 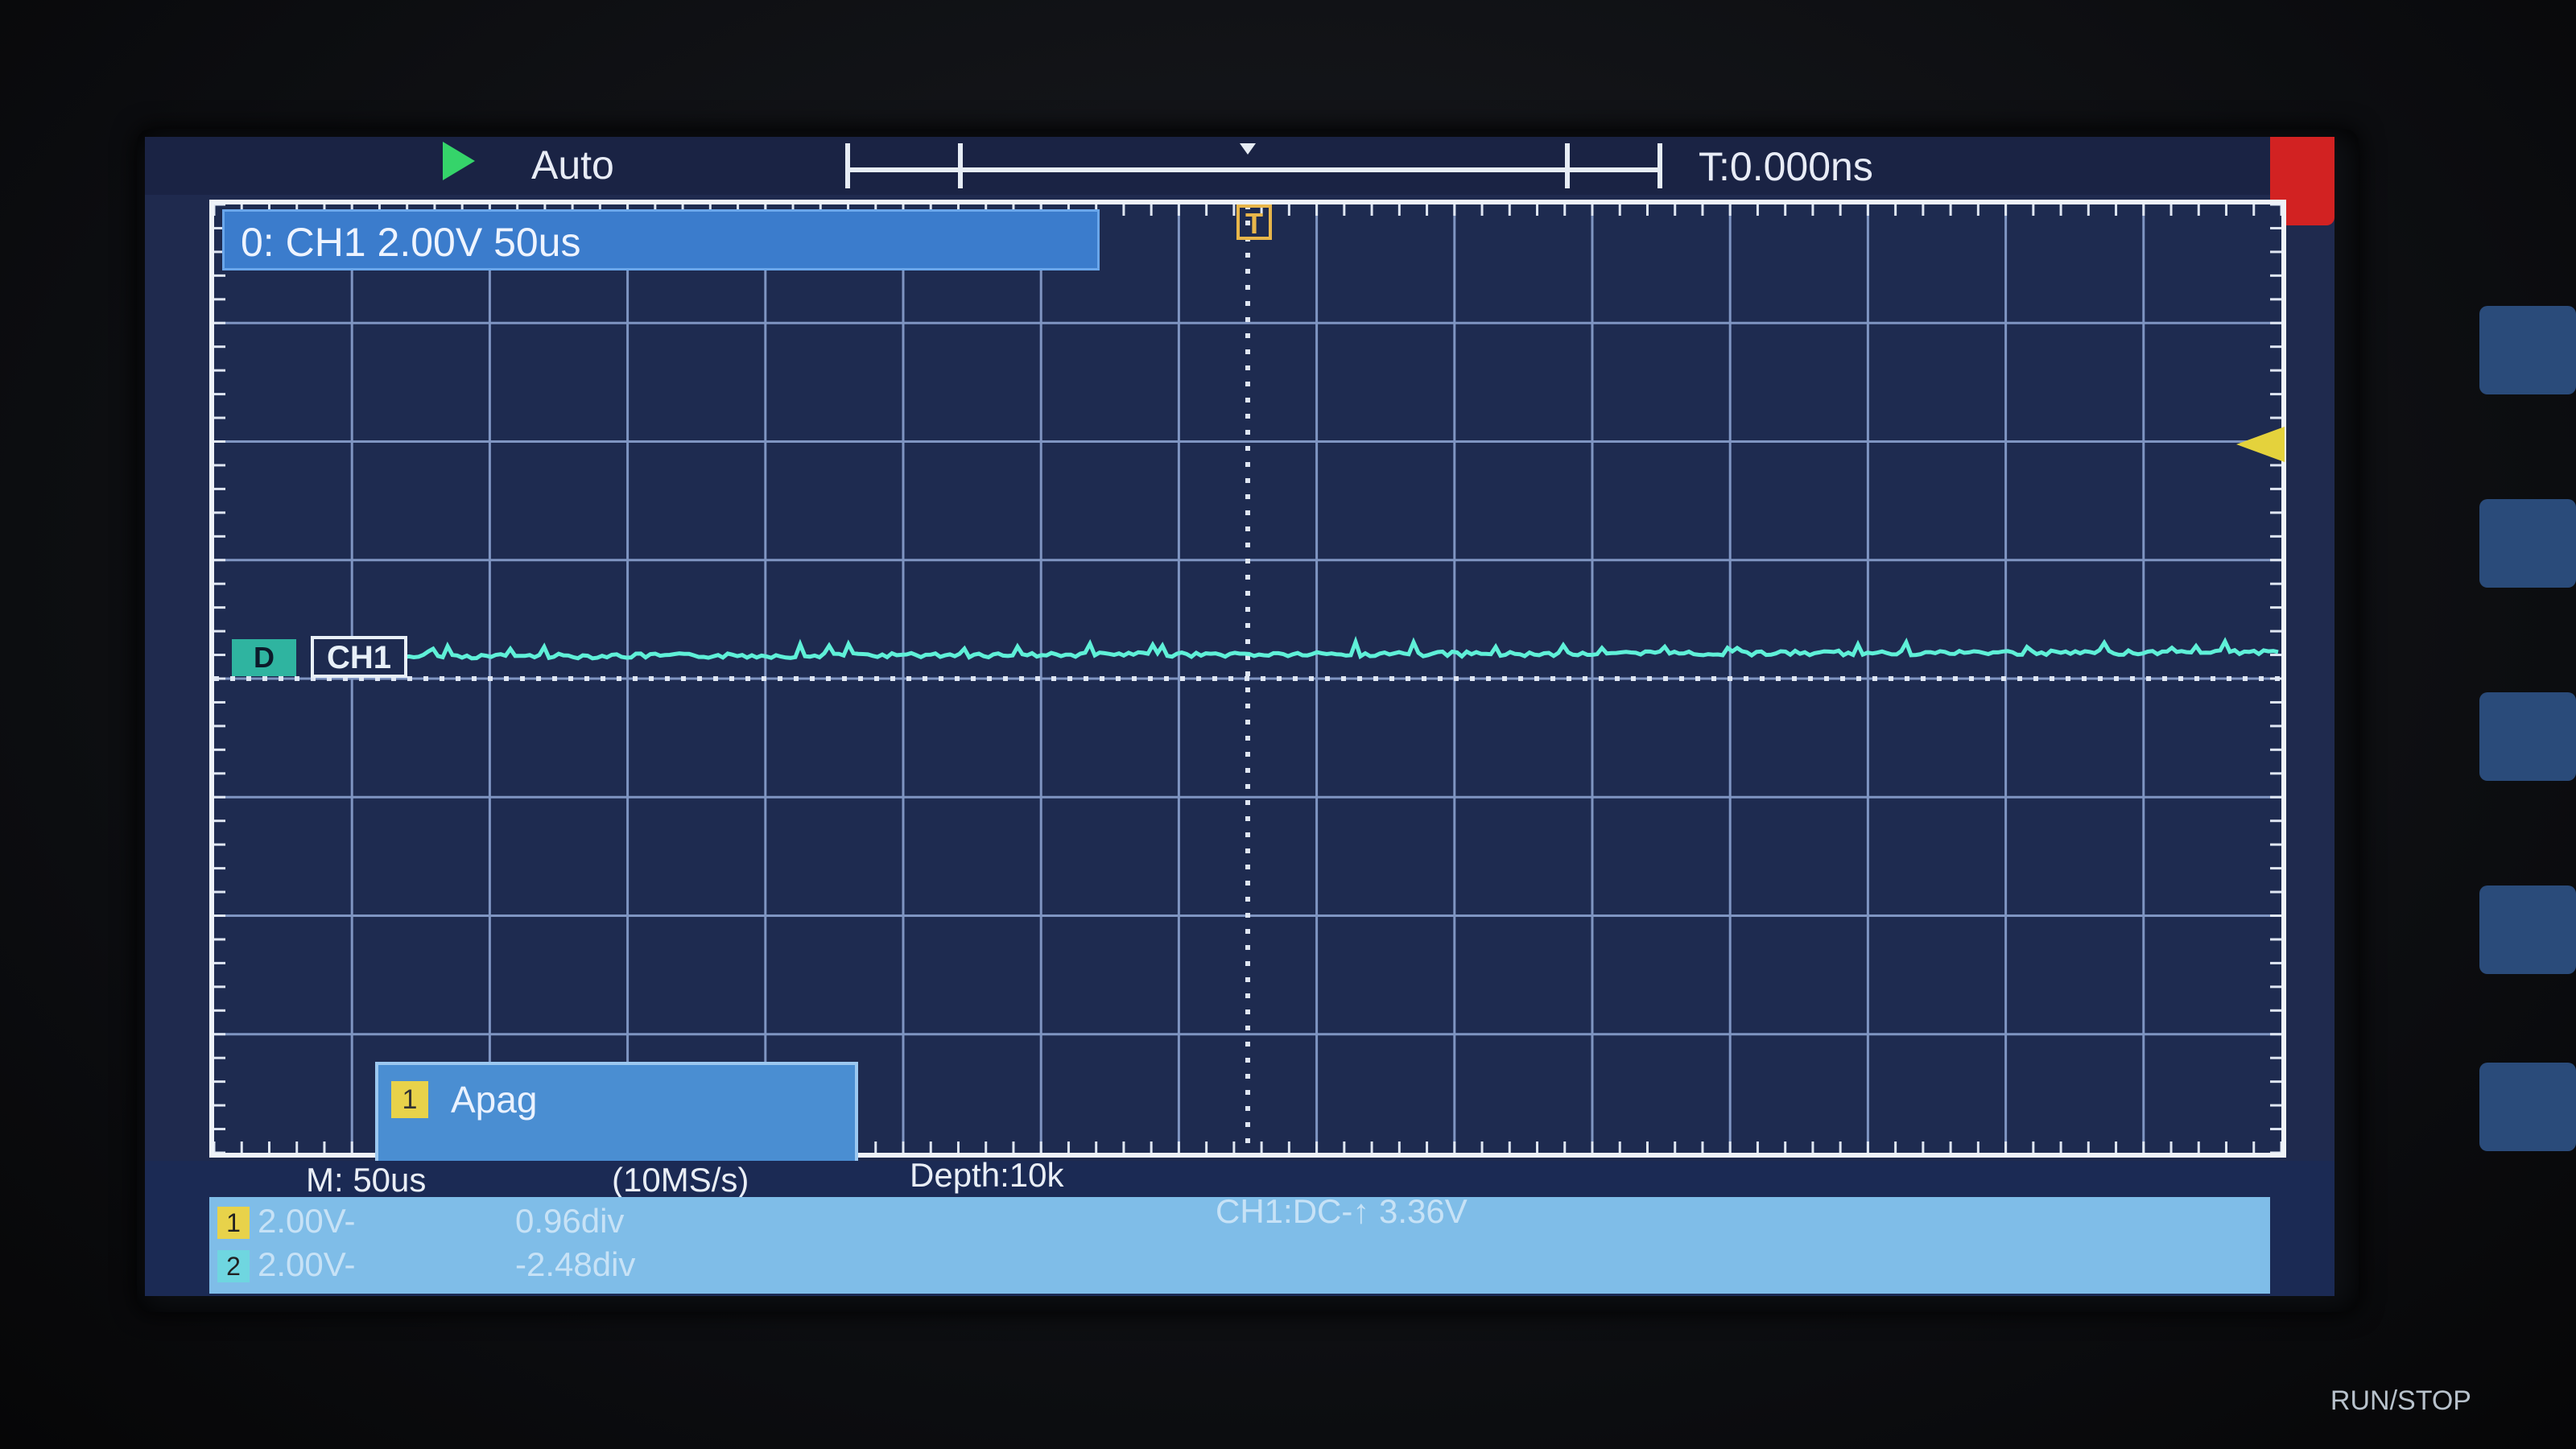 I want to click on memory-view-window, so click(x=1264, y=165).